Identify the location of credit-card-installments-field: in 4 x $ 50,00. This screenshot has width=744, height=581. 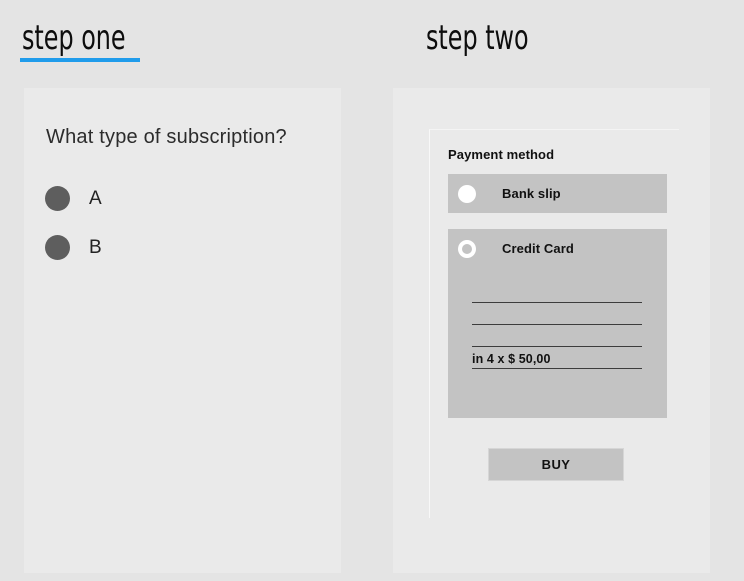
(557, 357).